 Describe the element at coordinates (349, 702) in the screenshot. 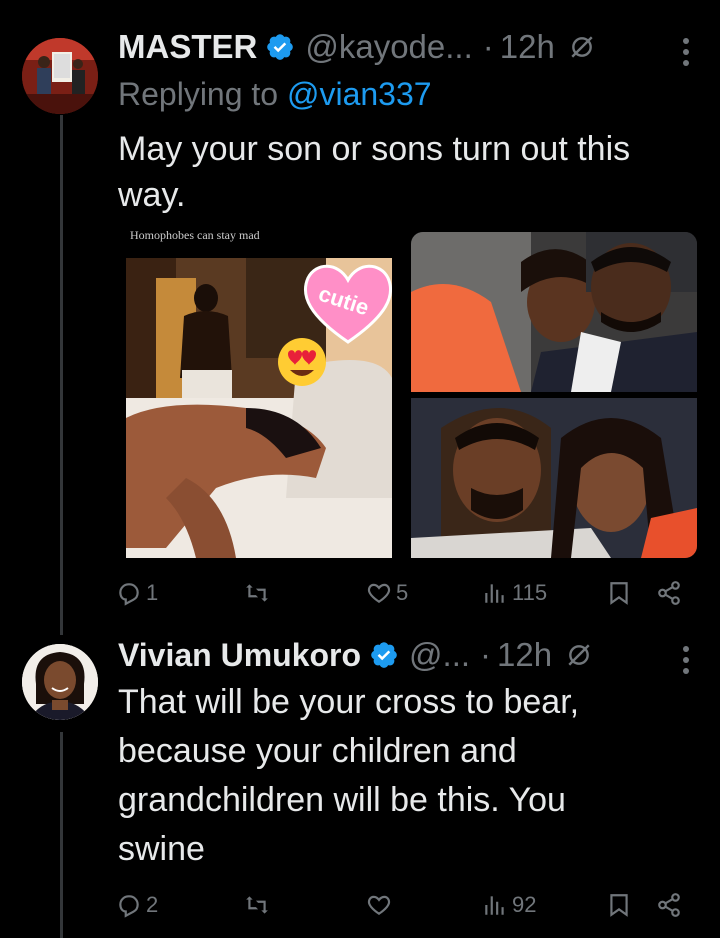

I see `tweet-text-line: That will be your cross to bear,` at that location.